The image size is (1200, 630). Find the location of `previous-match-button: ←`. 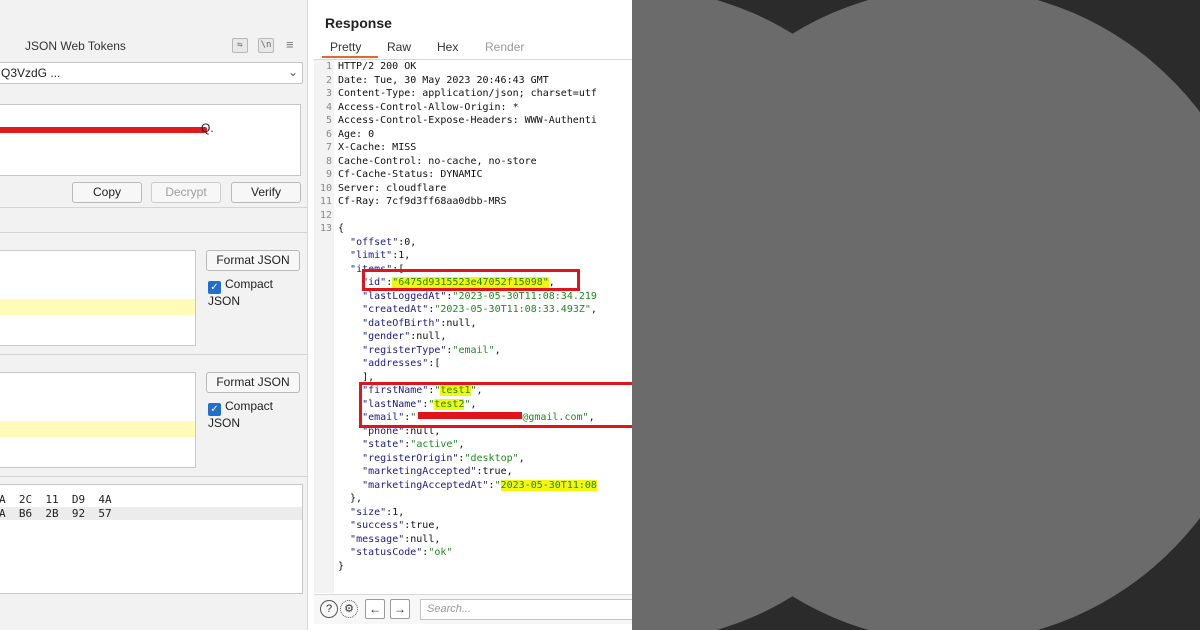

previous-match-button: ← is located at coordinates (375, 609).